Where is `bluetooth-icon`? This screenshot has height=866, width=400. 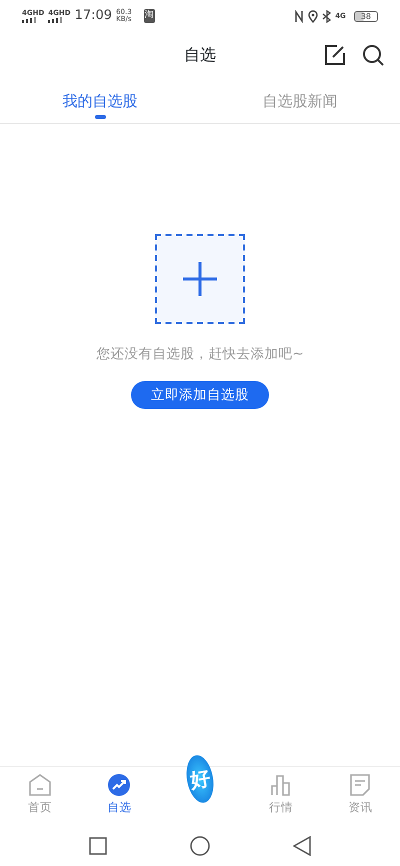
bluetooth-icon is located at coordinates (327, 16).